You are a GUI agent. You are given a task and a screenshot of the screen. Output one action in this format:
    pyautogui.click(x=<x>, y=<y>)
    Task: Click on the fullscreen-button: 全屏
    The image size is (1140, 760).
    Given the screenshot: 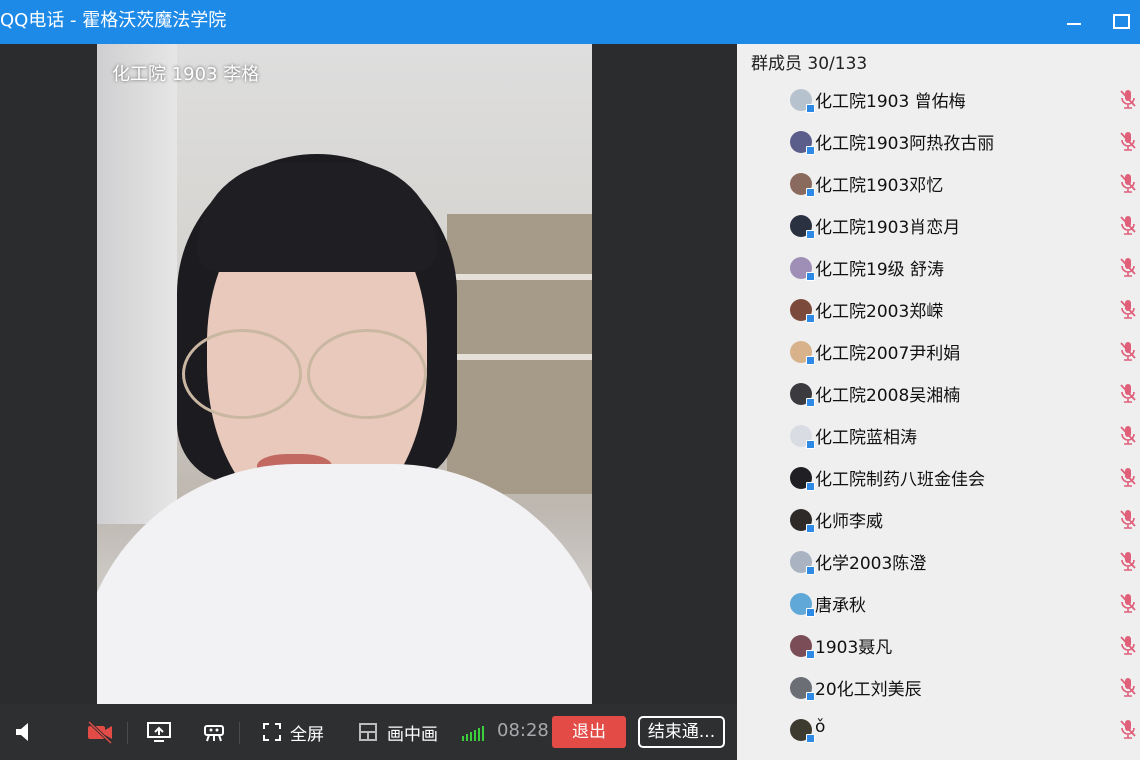 What is the action you would take?
    pyautogui.click(x=293, y=732)
    